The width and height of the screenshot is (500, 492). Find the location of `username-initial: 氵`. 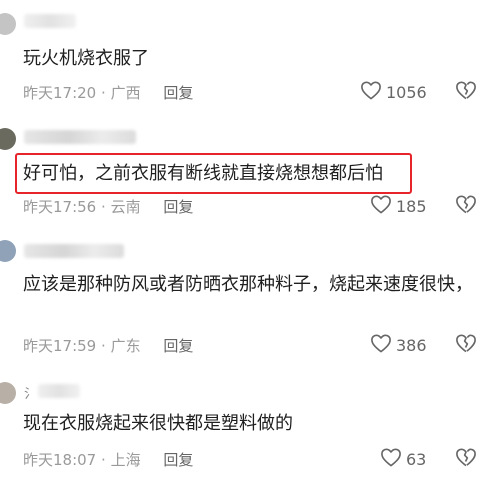

username-initial: 氵 is located at coordinates (30, 392).